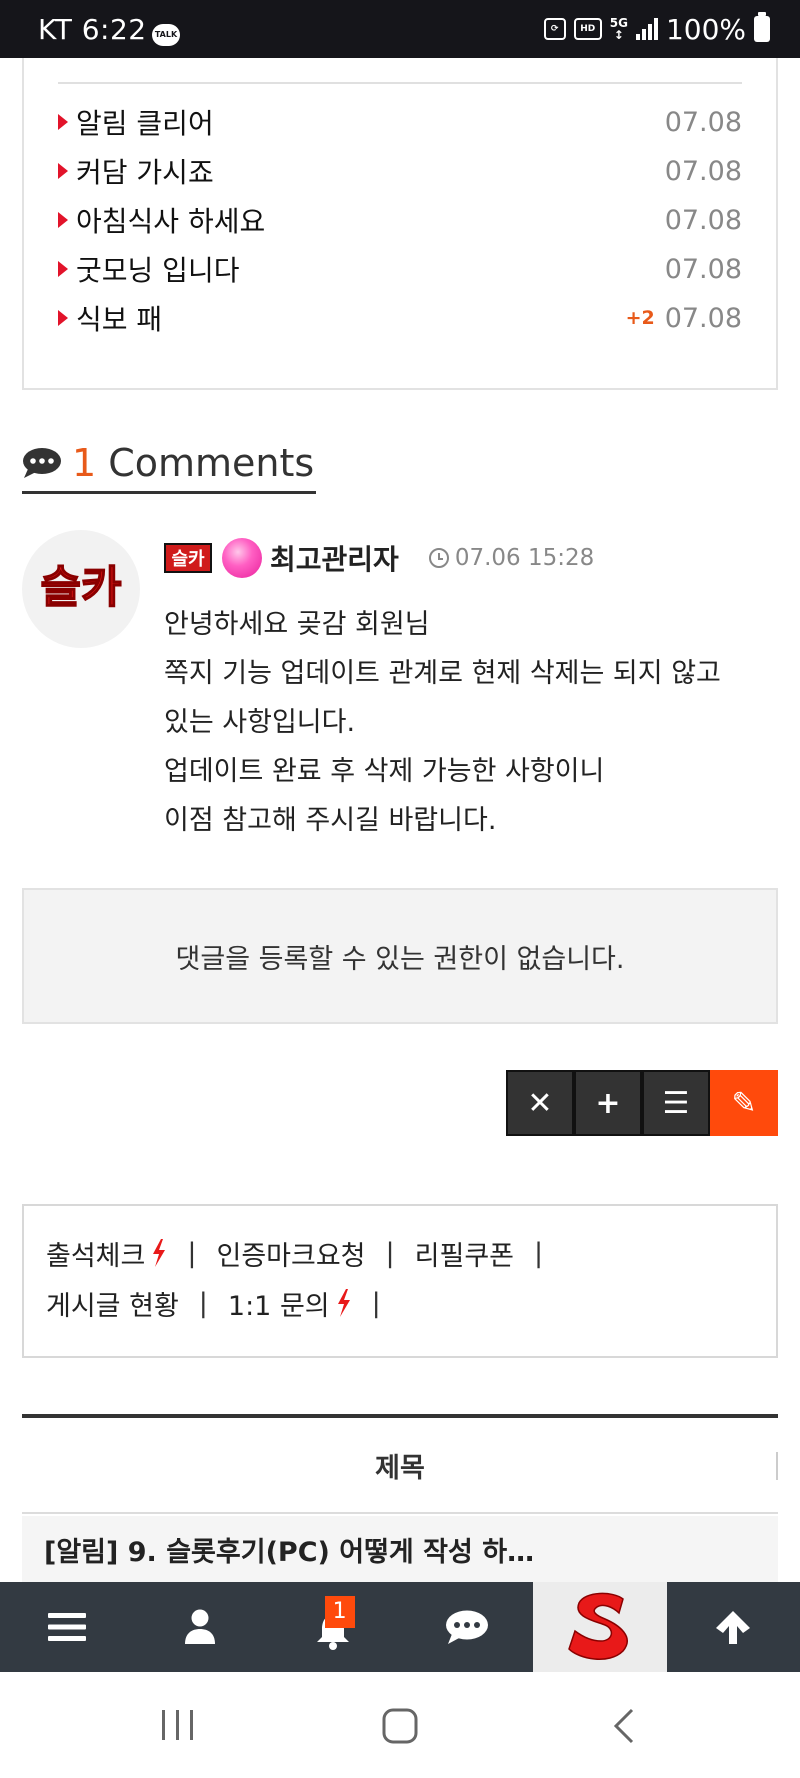  What do you see at coordinates (290, 1253) in the screenshot?
I see `link-cert-request: 인증마크요청` at bounding box center [290, 1253].